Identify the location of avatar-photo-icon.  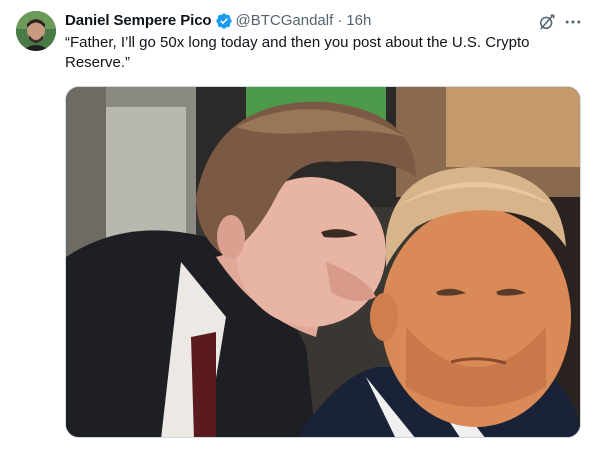
(36, 31).